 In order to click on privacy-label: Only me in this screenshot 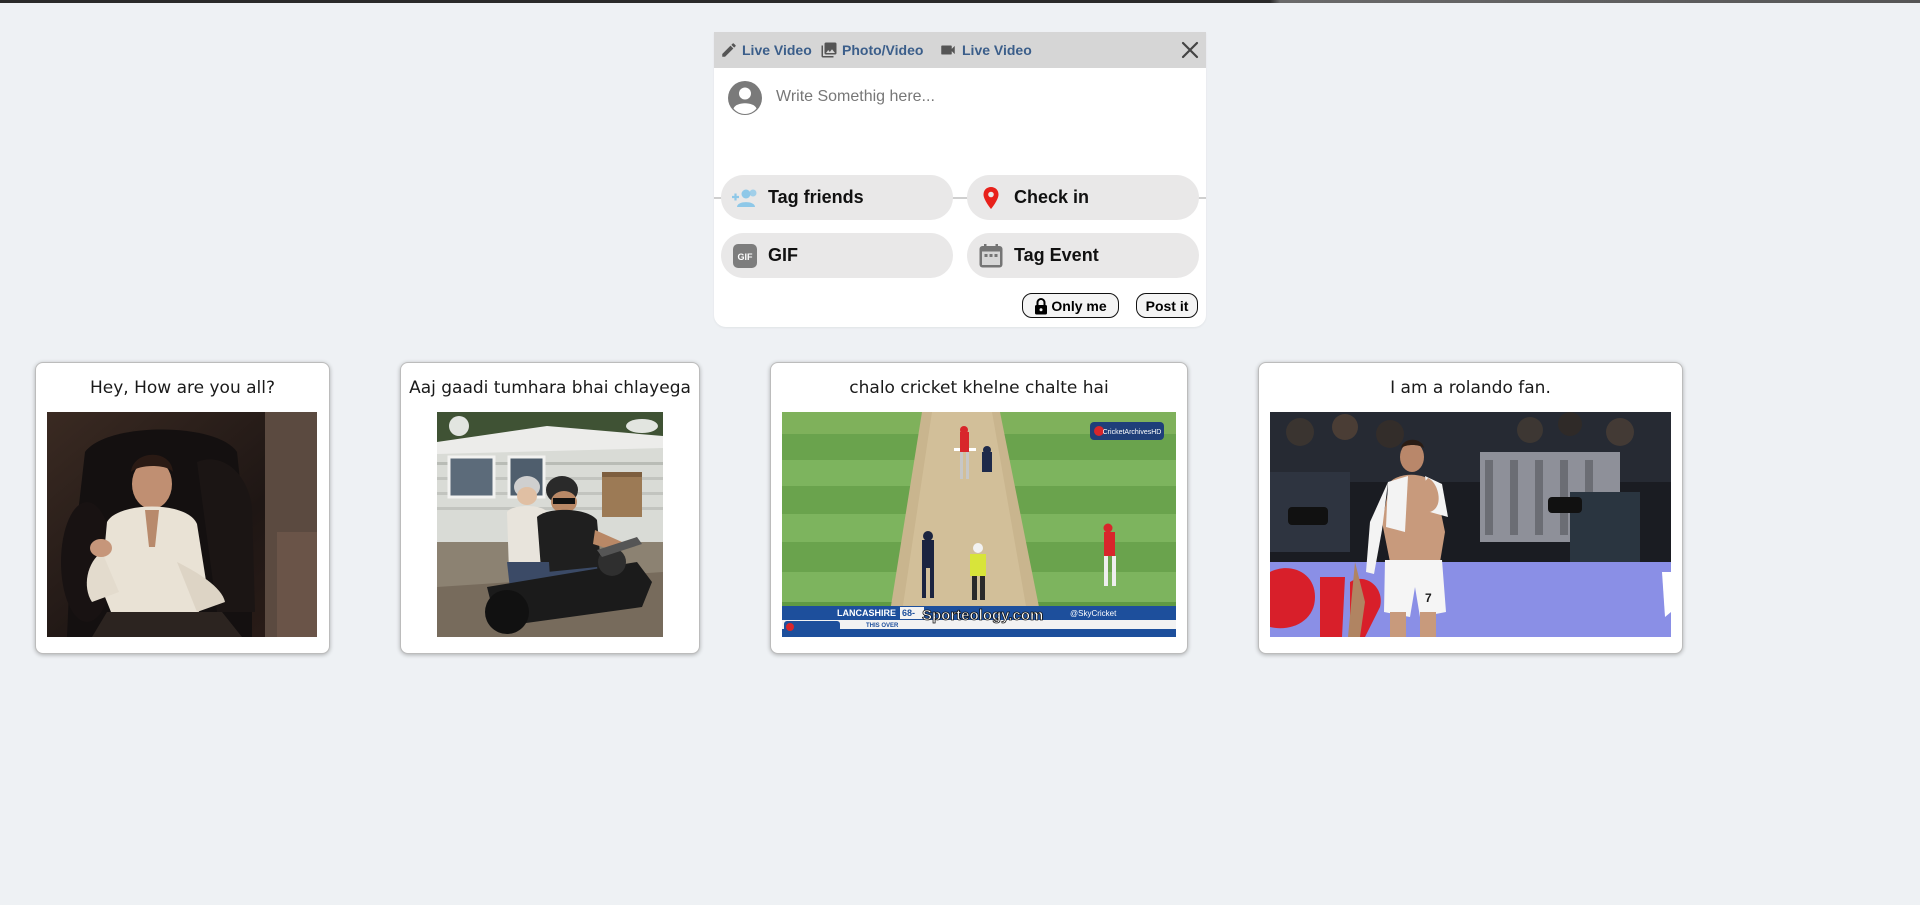, I will do `click(1079, 305)`.